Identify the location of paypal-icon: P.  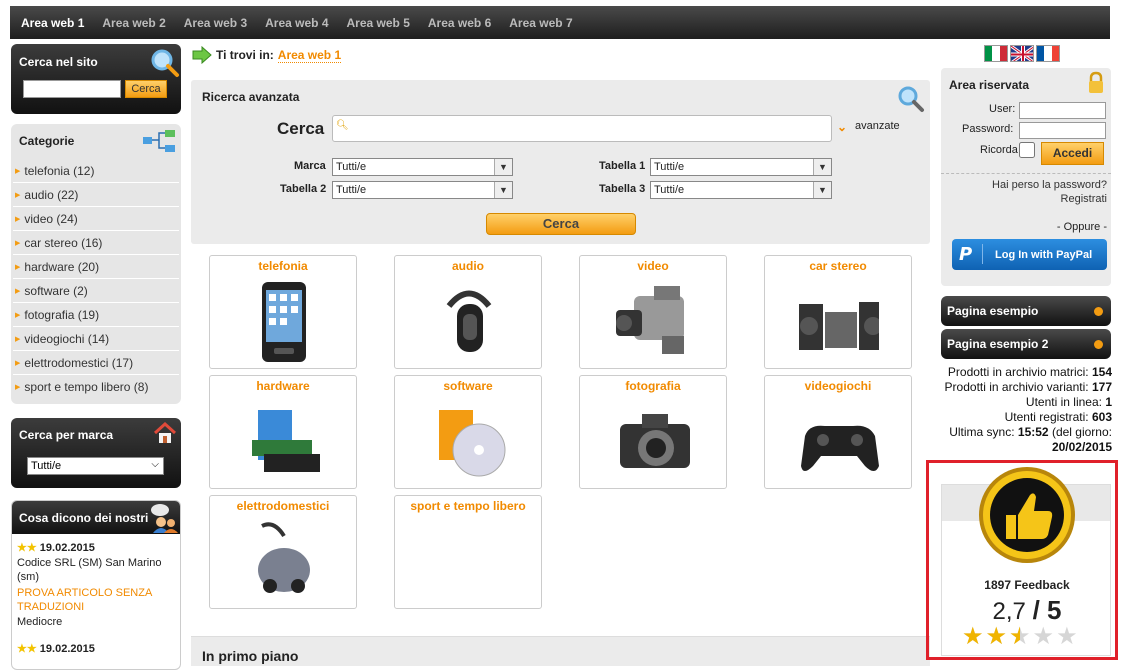
(966, 254).